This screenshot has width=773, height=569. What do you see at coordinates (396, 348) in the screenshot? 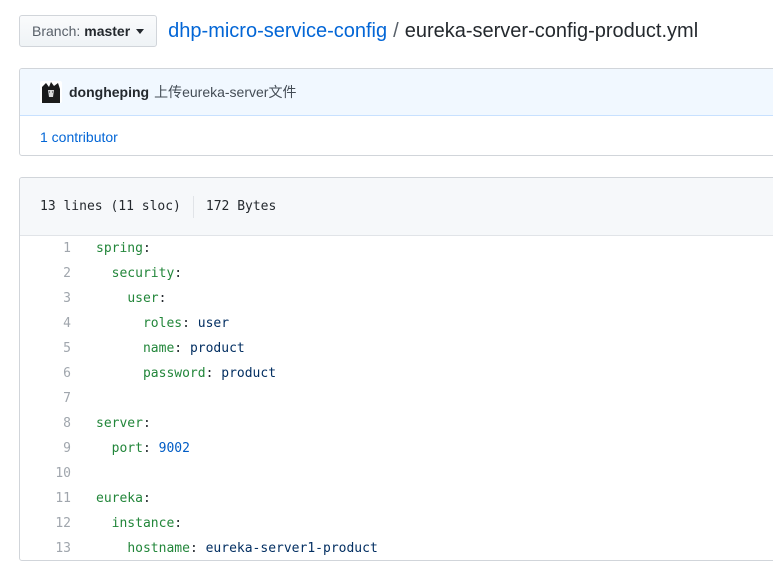
I see `code-line: 5 name: product` at bounding box center [396, 348].